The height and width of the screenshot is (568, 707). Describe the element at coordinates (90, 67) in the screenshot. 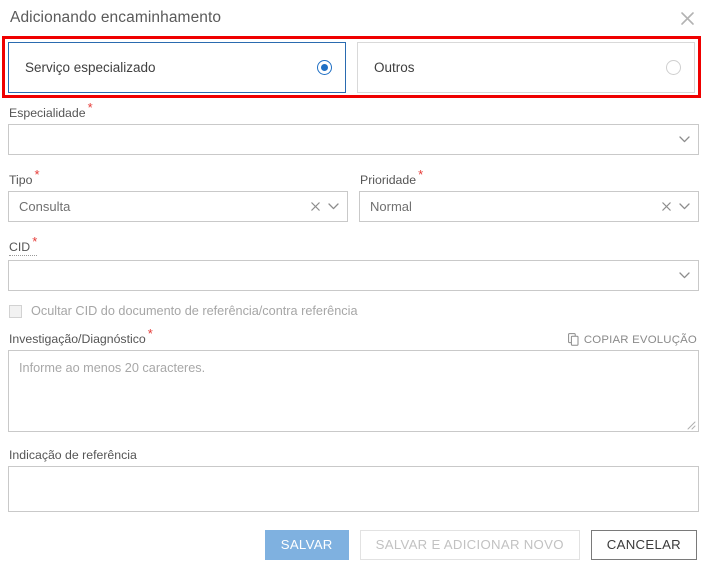

I see `referral-type-option-label: Serviço especializado` at that location.